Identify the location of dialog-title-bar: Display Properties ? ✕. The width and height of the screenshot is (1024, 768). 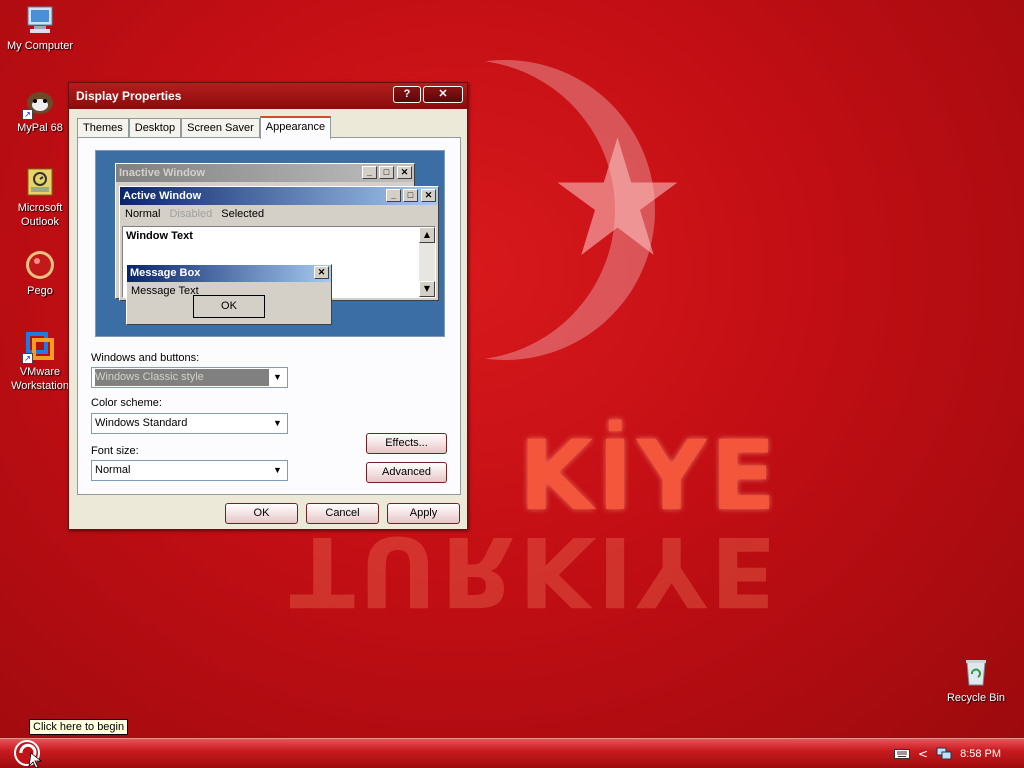
(268, 96).